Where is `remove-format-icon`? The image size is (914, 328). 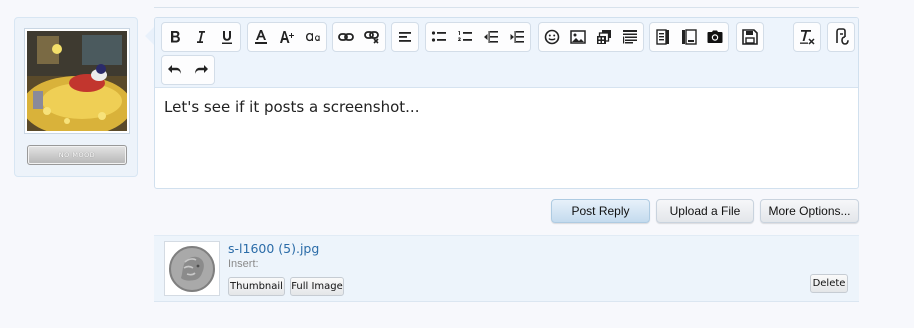
remove-format-icon is located at coordinates (807, 37).